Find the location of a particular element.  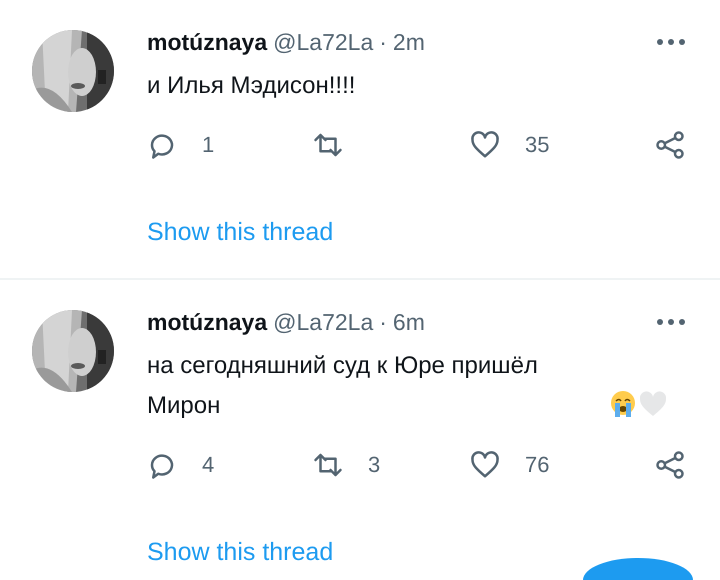

reply-count: 1 is located at coordinates (208, 145).